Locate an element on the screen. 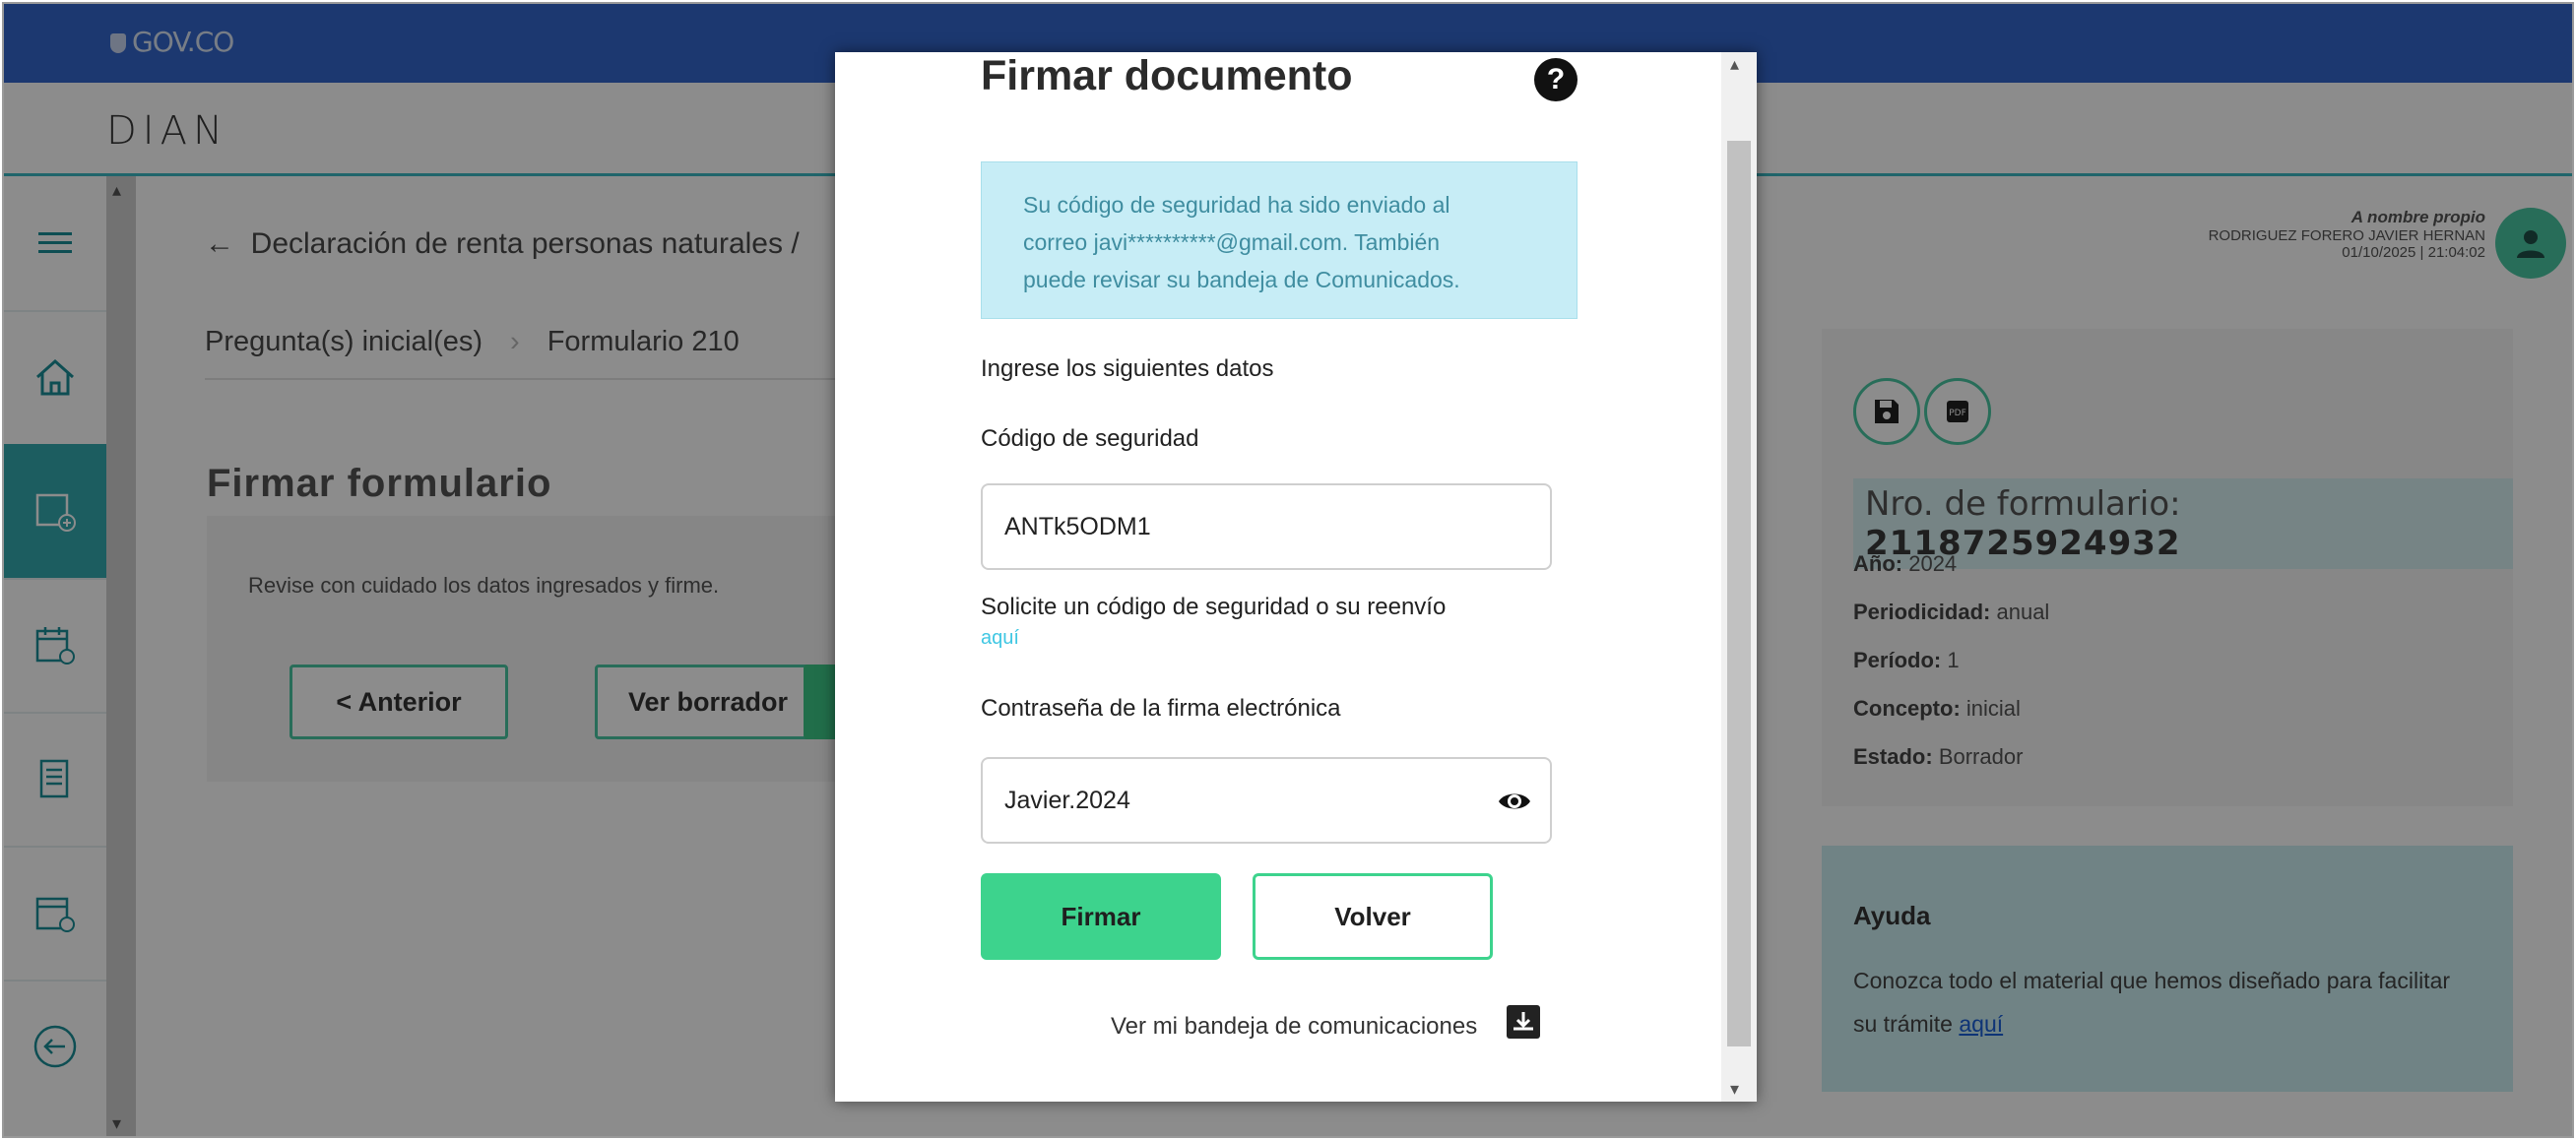 This screenshot has height=1140, width=2576. eye-icon is located at coordinates (1514, 801).